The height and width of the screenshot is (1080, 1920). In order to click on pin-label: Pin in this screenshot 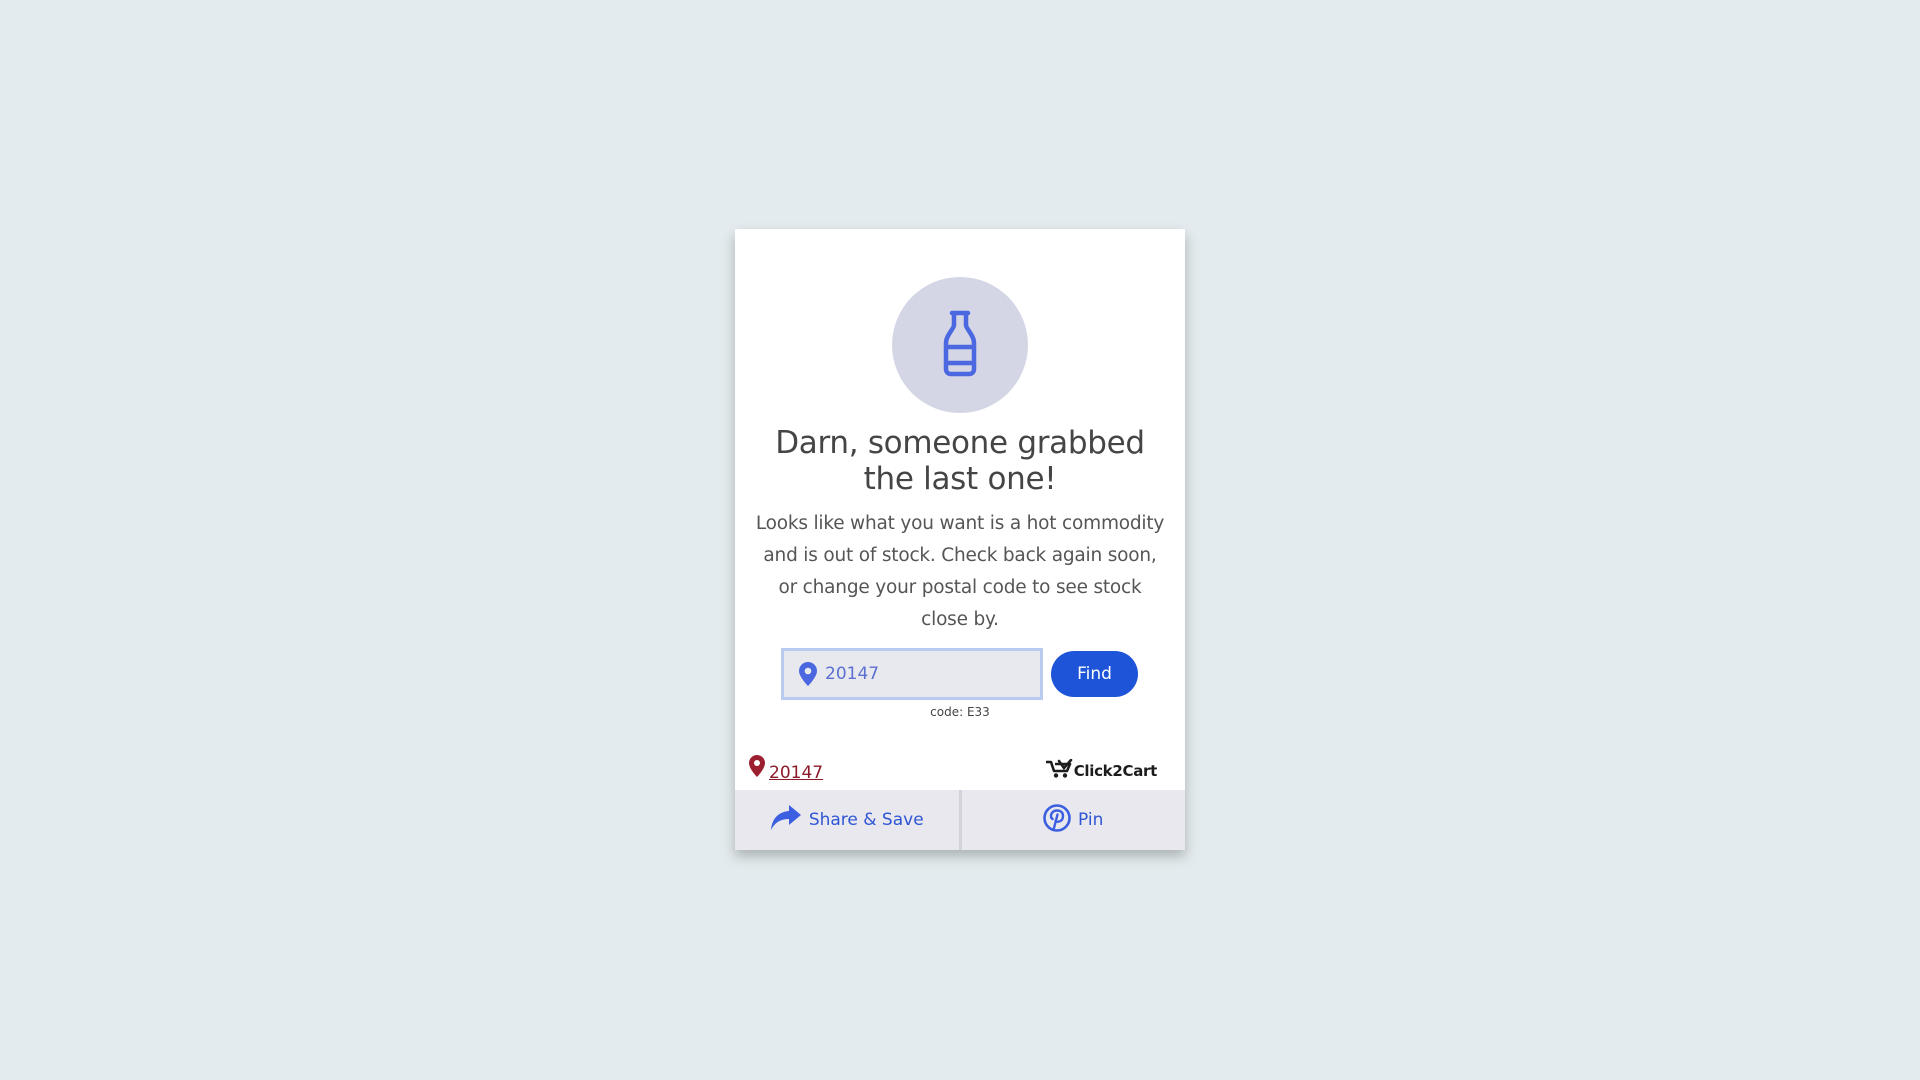, I will do `click(1091, 820)`.